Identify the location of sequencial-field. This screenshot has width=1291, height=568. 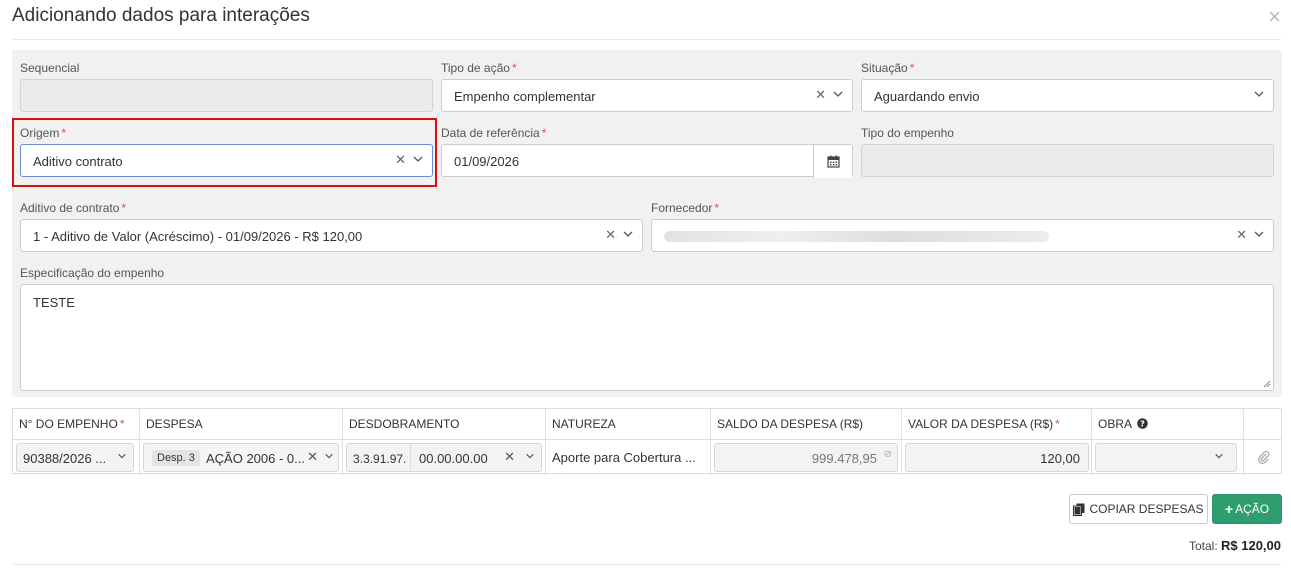
(226, 95).